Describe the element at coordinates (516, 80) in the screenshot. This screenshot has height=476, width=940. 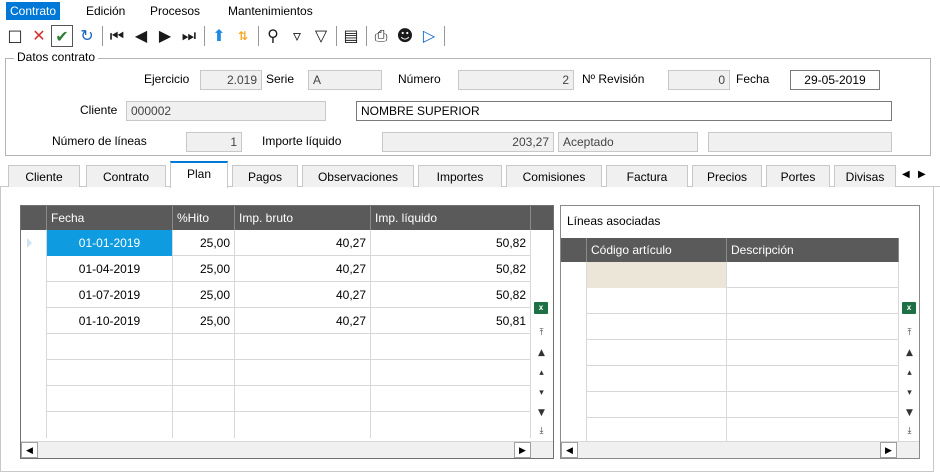
I see `numero-field: 2` at that location.